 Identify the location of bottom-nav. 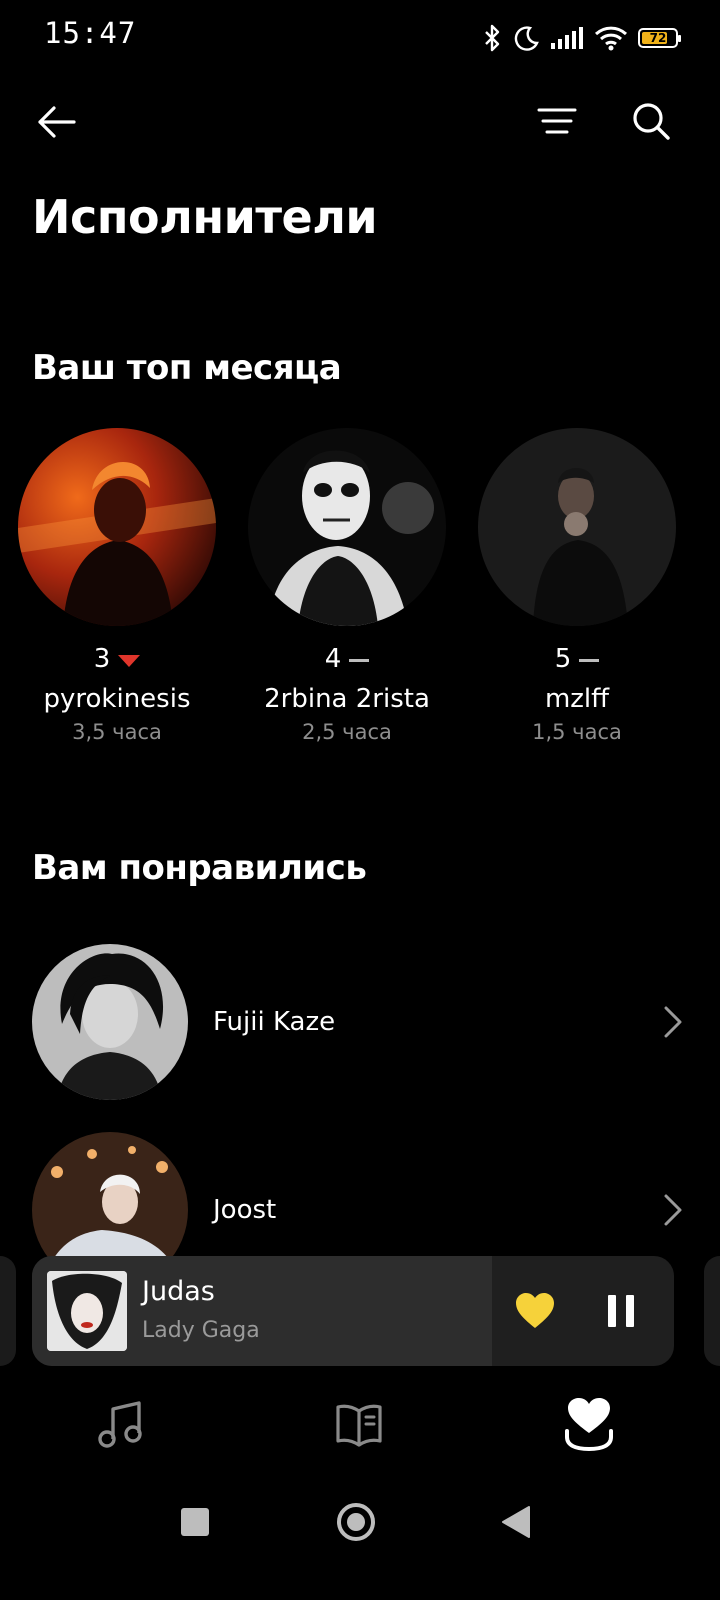
(360, 1423).